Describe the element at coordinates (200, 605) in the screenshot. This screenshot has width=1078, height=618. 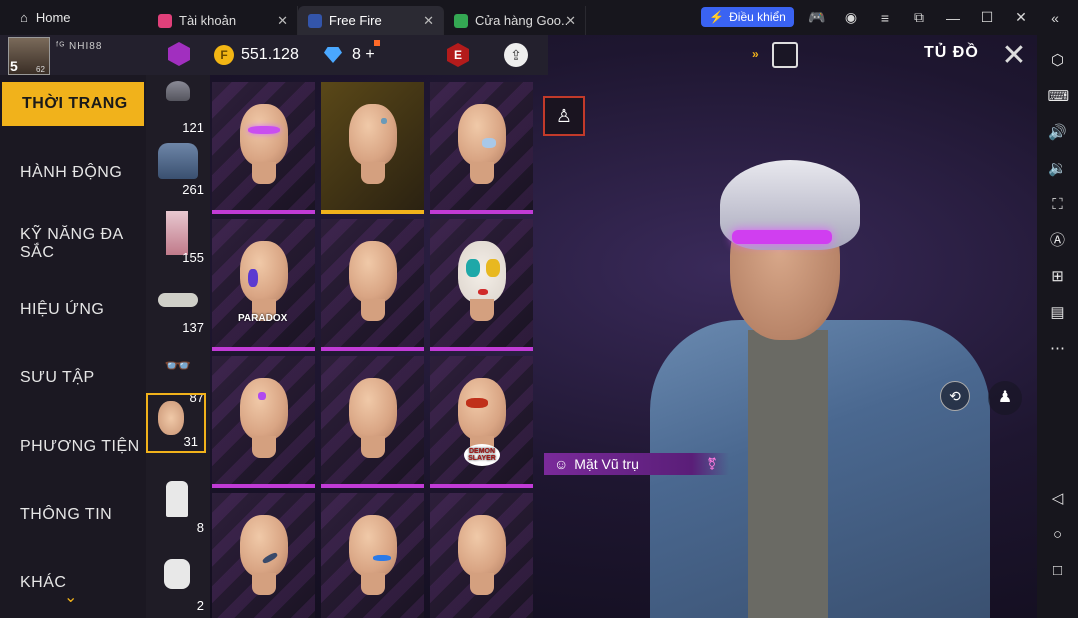
I see `item-count: 2` at that location.